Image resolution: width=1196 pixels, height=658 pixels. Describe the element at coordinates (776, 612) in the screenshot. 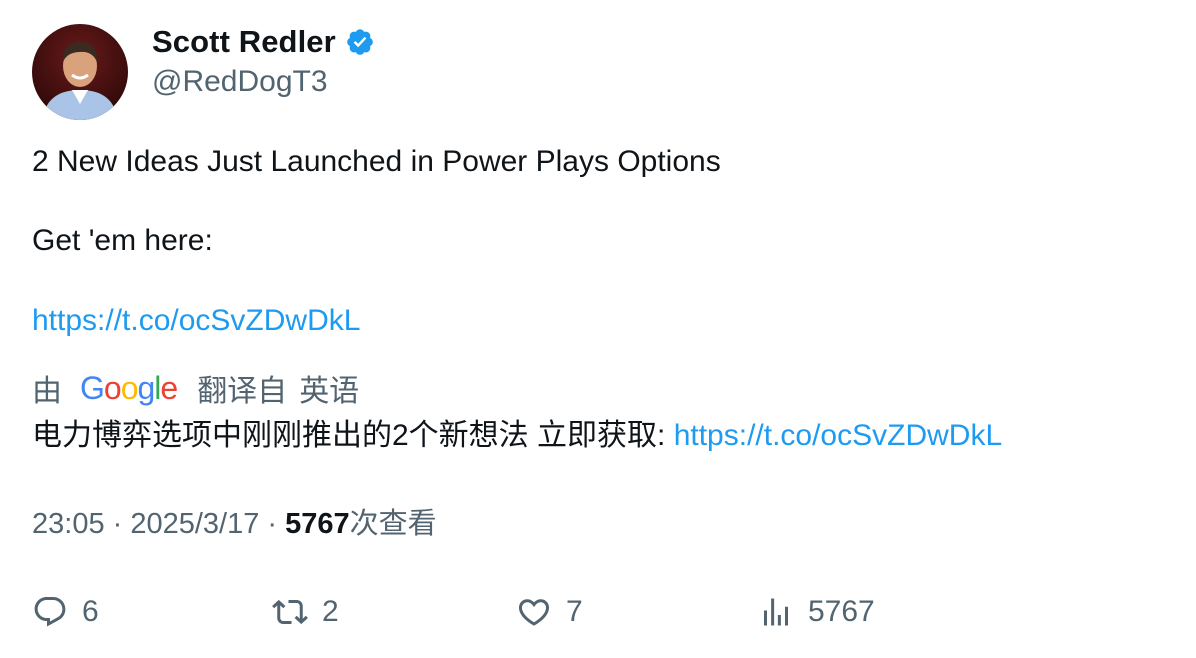

I see `analytics-icon` at that location.